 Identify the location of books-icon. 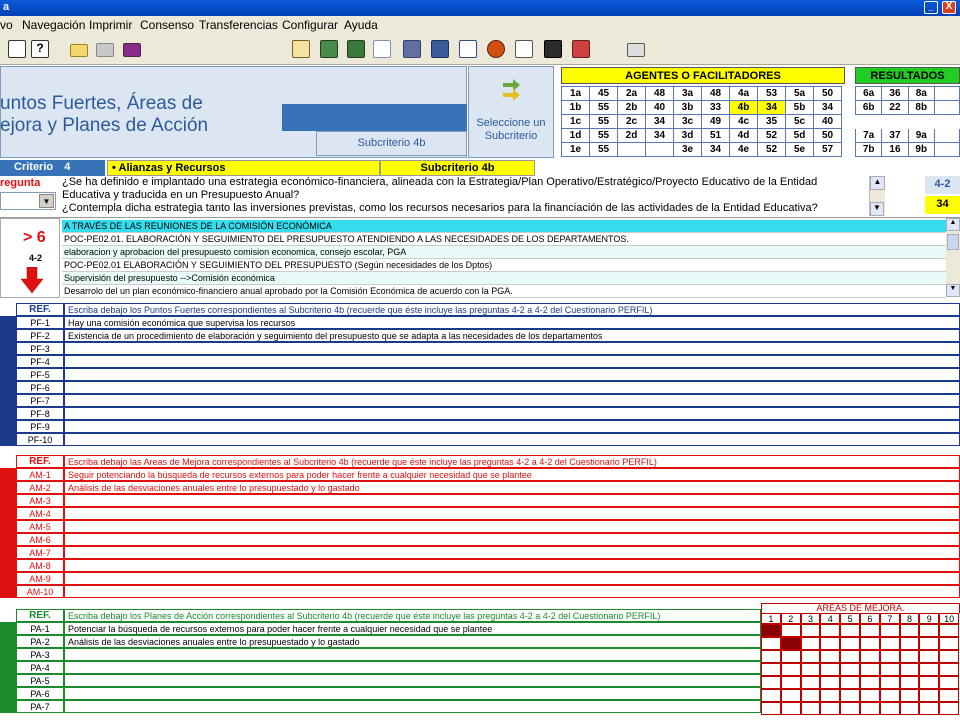
(132, 50).